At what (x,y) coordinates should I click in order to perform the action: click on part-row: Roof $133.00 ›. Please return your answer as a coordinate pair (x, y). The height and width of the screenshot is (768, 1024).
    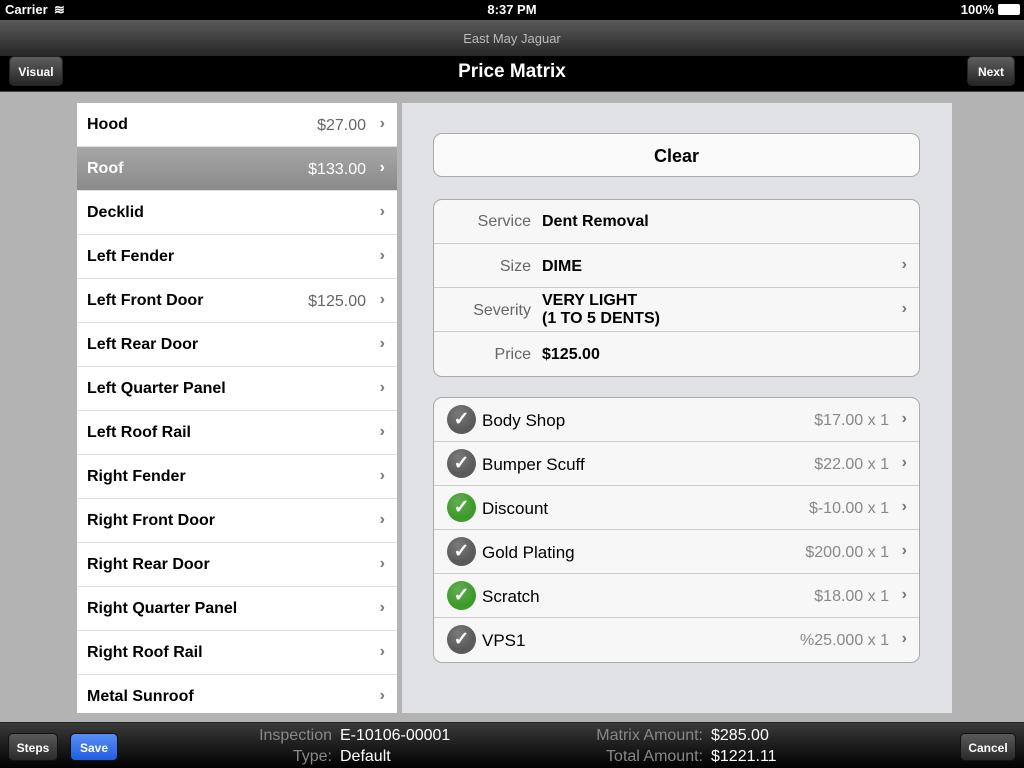
    Looking at the image, I should click on (237, 169).